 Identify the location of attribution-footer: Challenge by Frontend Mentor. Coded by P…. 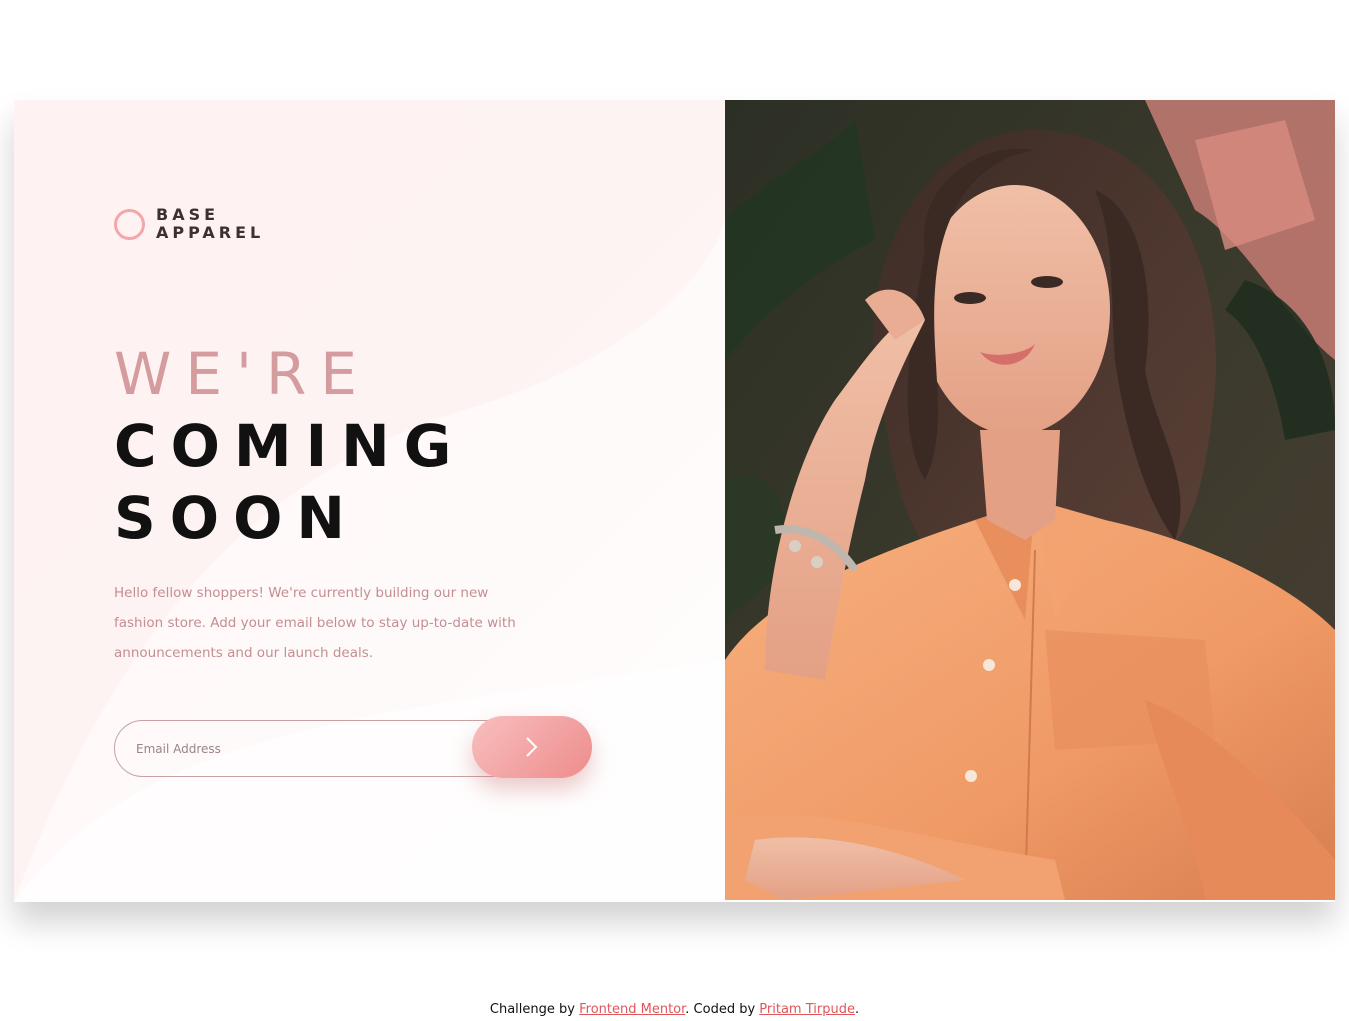
(674, 1009).